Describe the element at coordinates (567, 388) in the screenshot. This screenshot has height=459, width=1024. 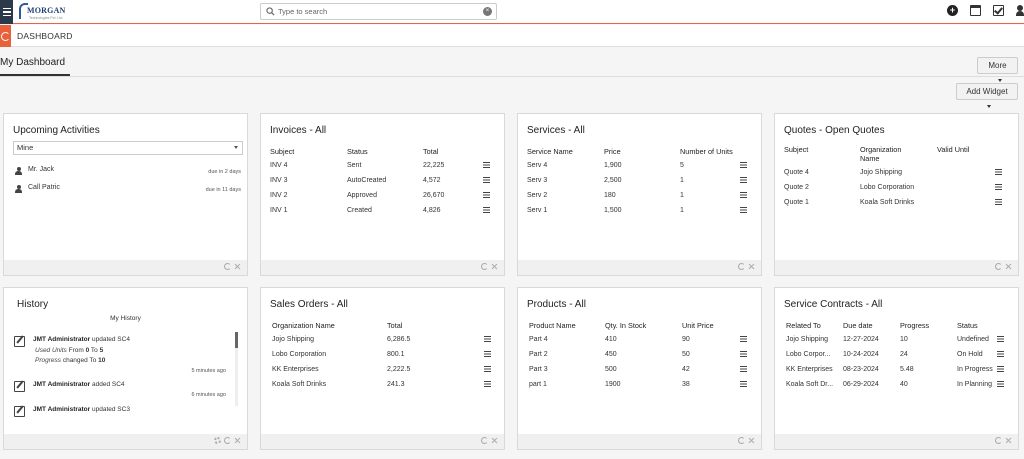
I see `cell: part 1` at that location.